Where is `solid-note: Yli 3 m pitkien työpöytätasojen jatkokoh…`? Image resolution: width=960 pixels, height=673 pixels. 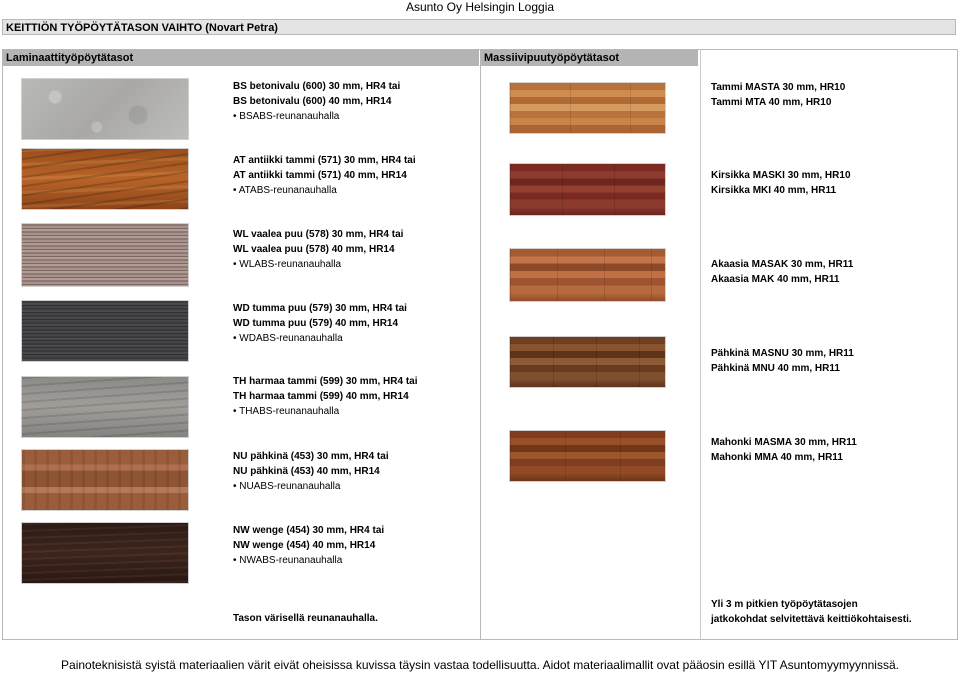
solid-note: Yli 3 m pitkien työpöytätasojen jatkokoh… is located at coordinates (811, 612).